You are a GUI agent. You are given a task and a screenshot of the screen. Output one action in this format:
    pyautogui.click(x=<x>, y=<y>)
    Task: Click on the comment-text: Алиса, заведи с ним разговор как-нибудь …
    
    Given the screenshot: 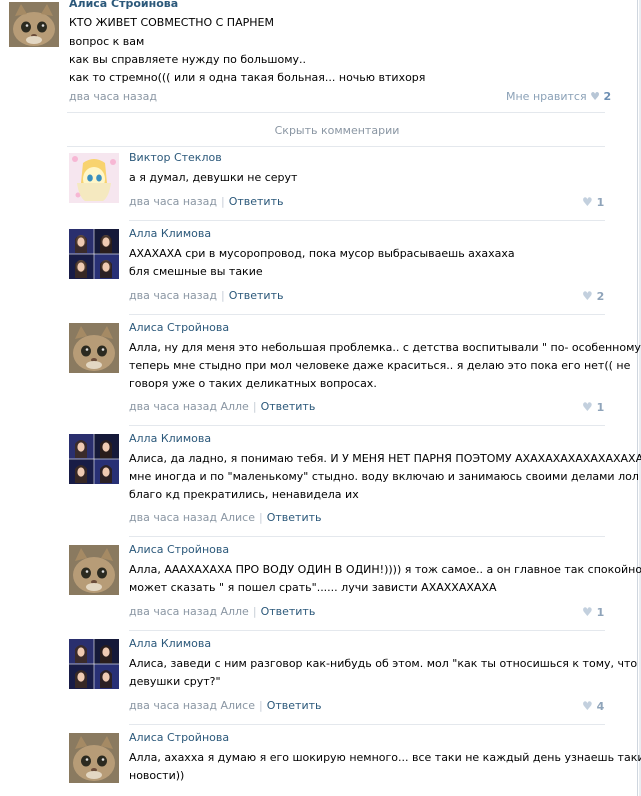 What is the action you would take?
    pyautogui.click(x=383, y=673)
    